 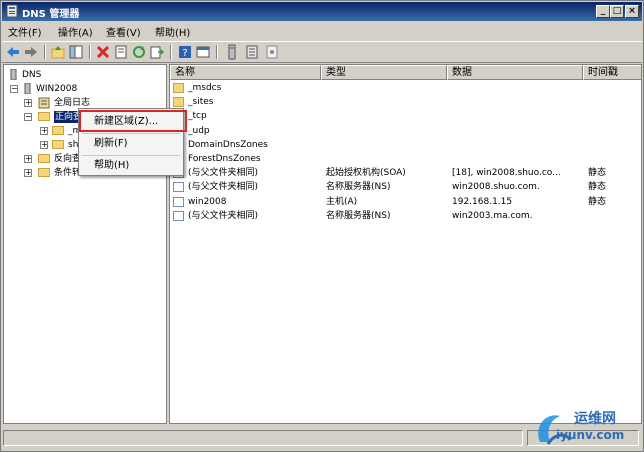 I want to click on log-icon, so click(x=44, y=103).